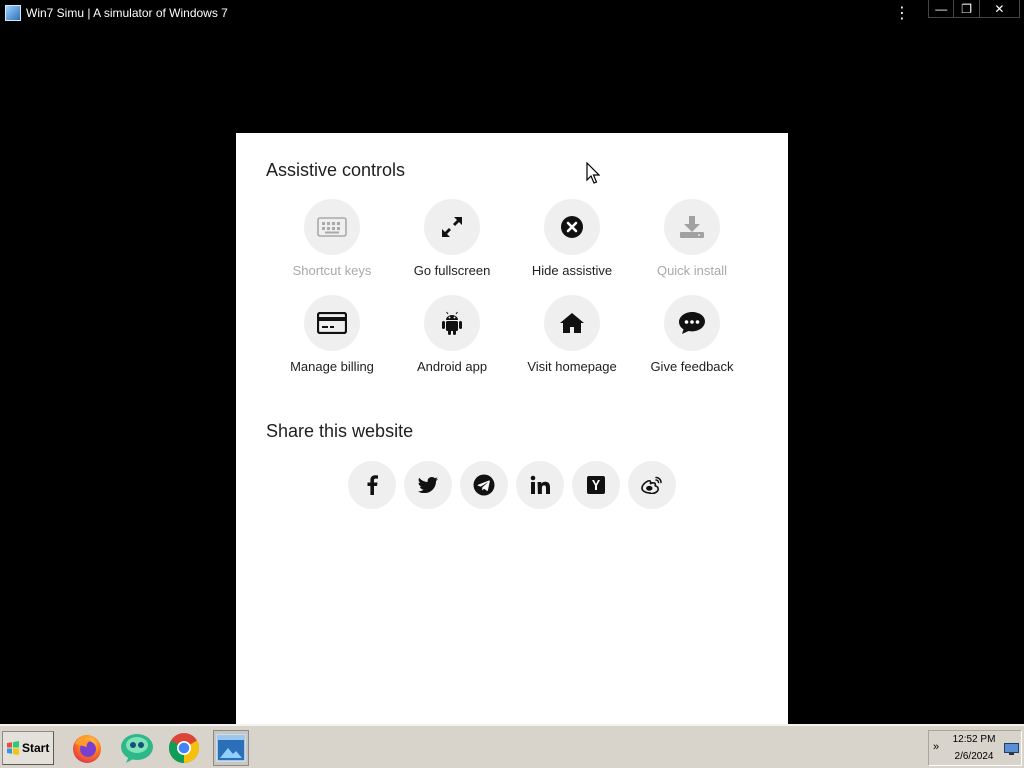 The height and width of the screenshot is (768, 1024). What do you see at coordinates (512, 485) in the screenshot?
I see `share-buttons` at bounding box center [512, 485].